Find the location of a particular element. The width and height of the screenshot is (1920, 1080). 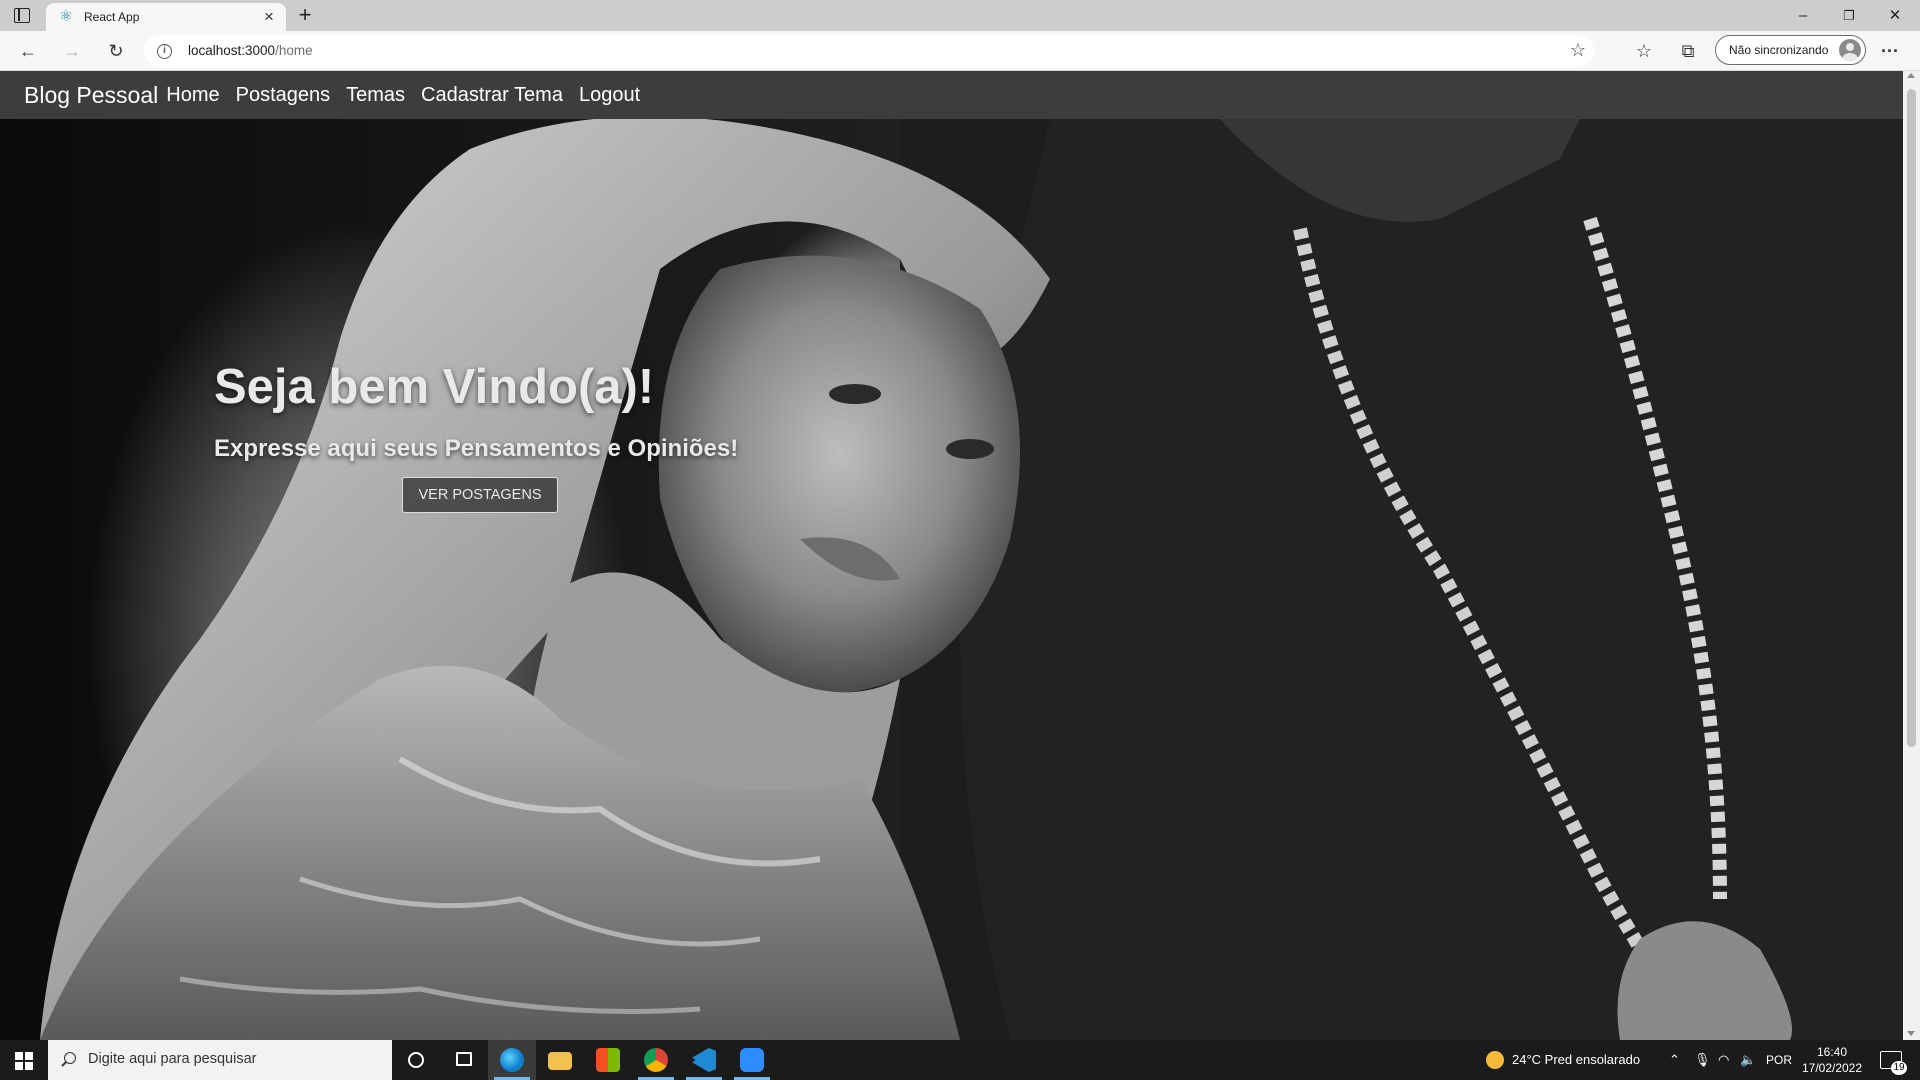

restore-button: ❐ is located at coordinates (1849, 15).